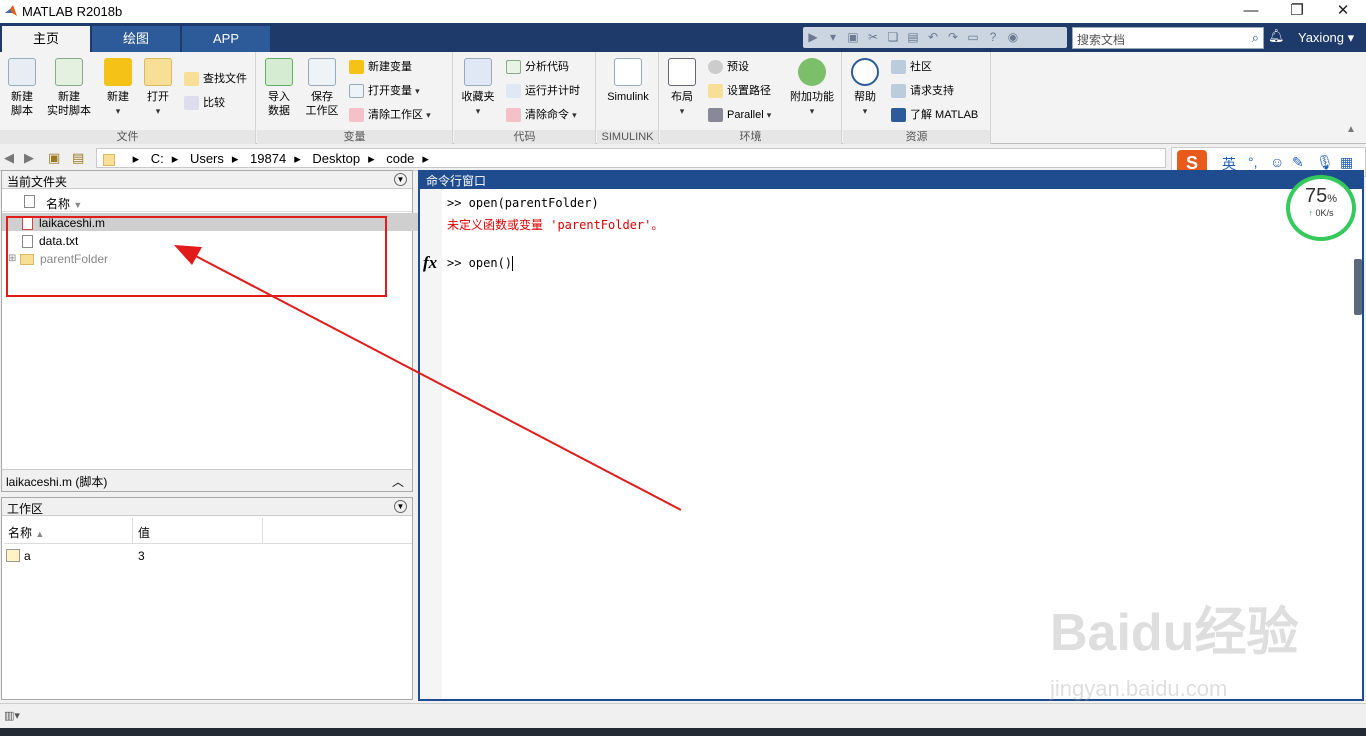 This screenshot has height=736, width=1366. What do you see at coordinates (1174, 633) in the screenshot?
I see `watermark: Baidu经验` at bounding box center [1174, 633].